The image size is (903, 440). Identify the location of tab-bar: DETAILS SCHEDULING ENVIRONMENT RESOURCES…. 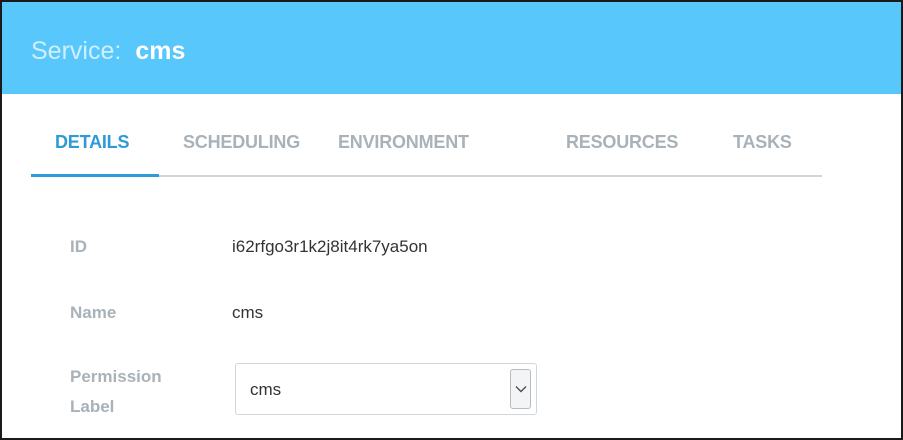
(426, 148).